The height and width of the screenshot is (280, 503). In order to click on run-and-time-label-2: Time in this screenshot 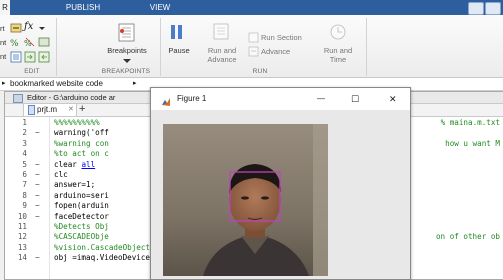, I will do `click(338, 59)`.